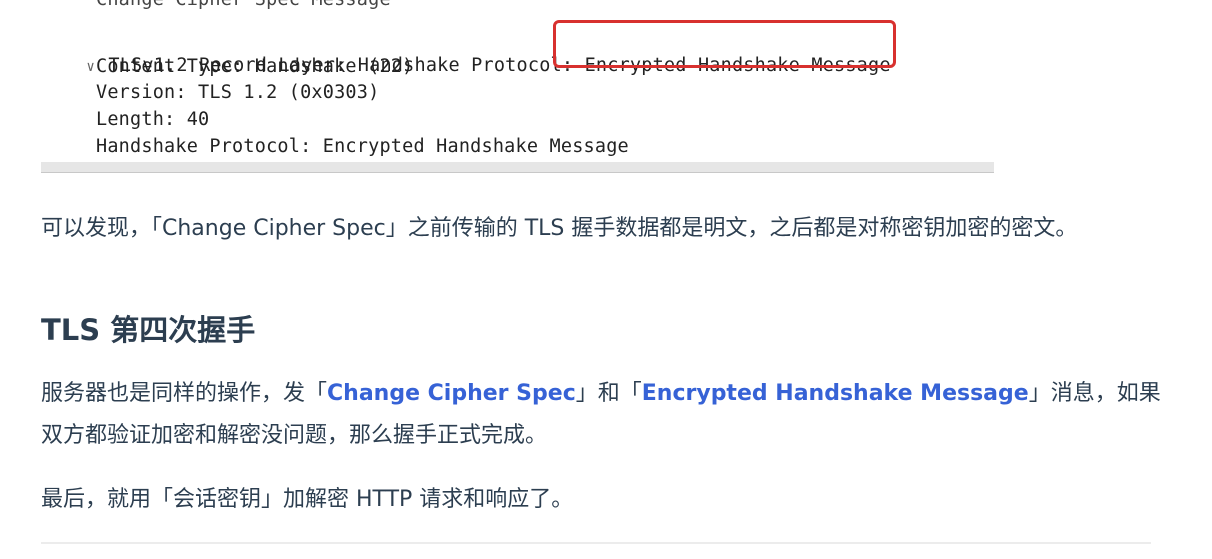  What do you see at coordinates (307, 499) in the screenshot?
I see `paragraph-session-key: 最后，就用「会话密钥」加解密 HTTP 请求和响应了。` at bounding box center [307, 499].